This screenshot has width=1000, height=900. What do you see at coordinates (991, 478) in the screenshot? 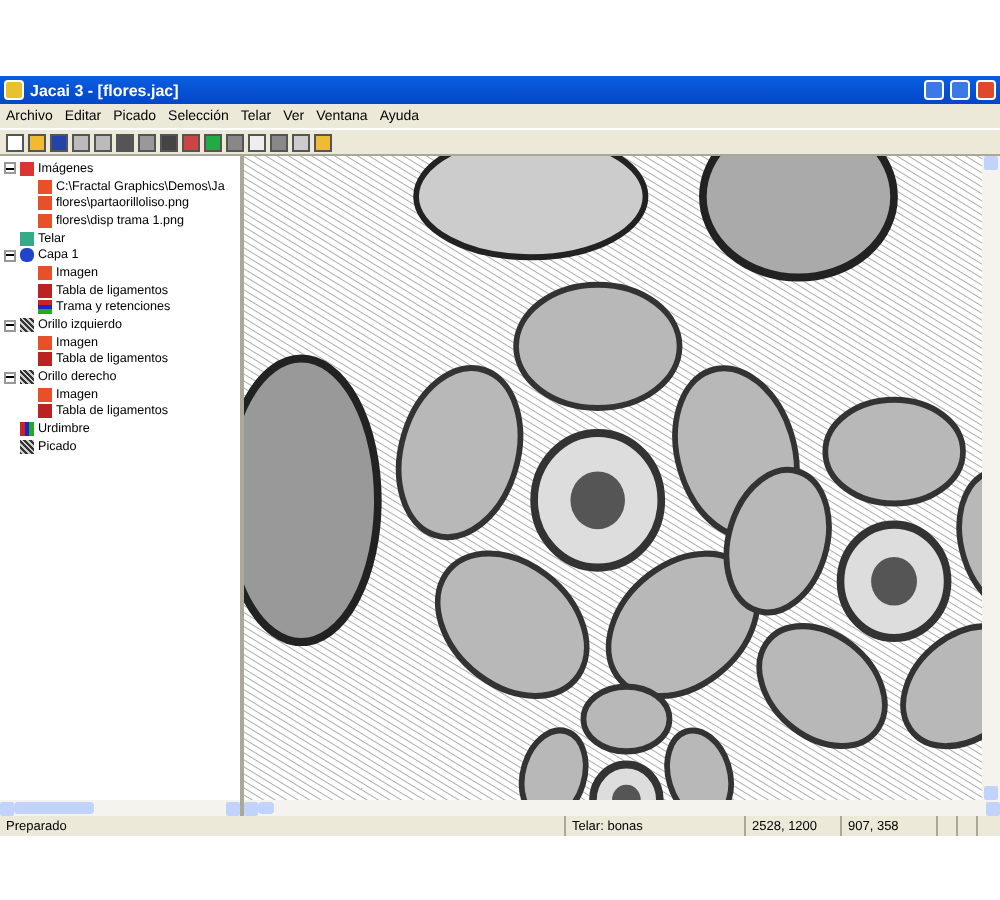
I see `vertical-scrollbar` at bounding box center [991, 478].